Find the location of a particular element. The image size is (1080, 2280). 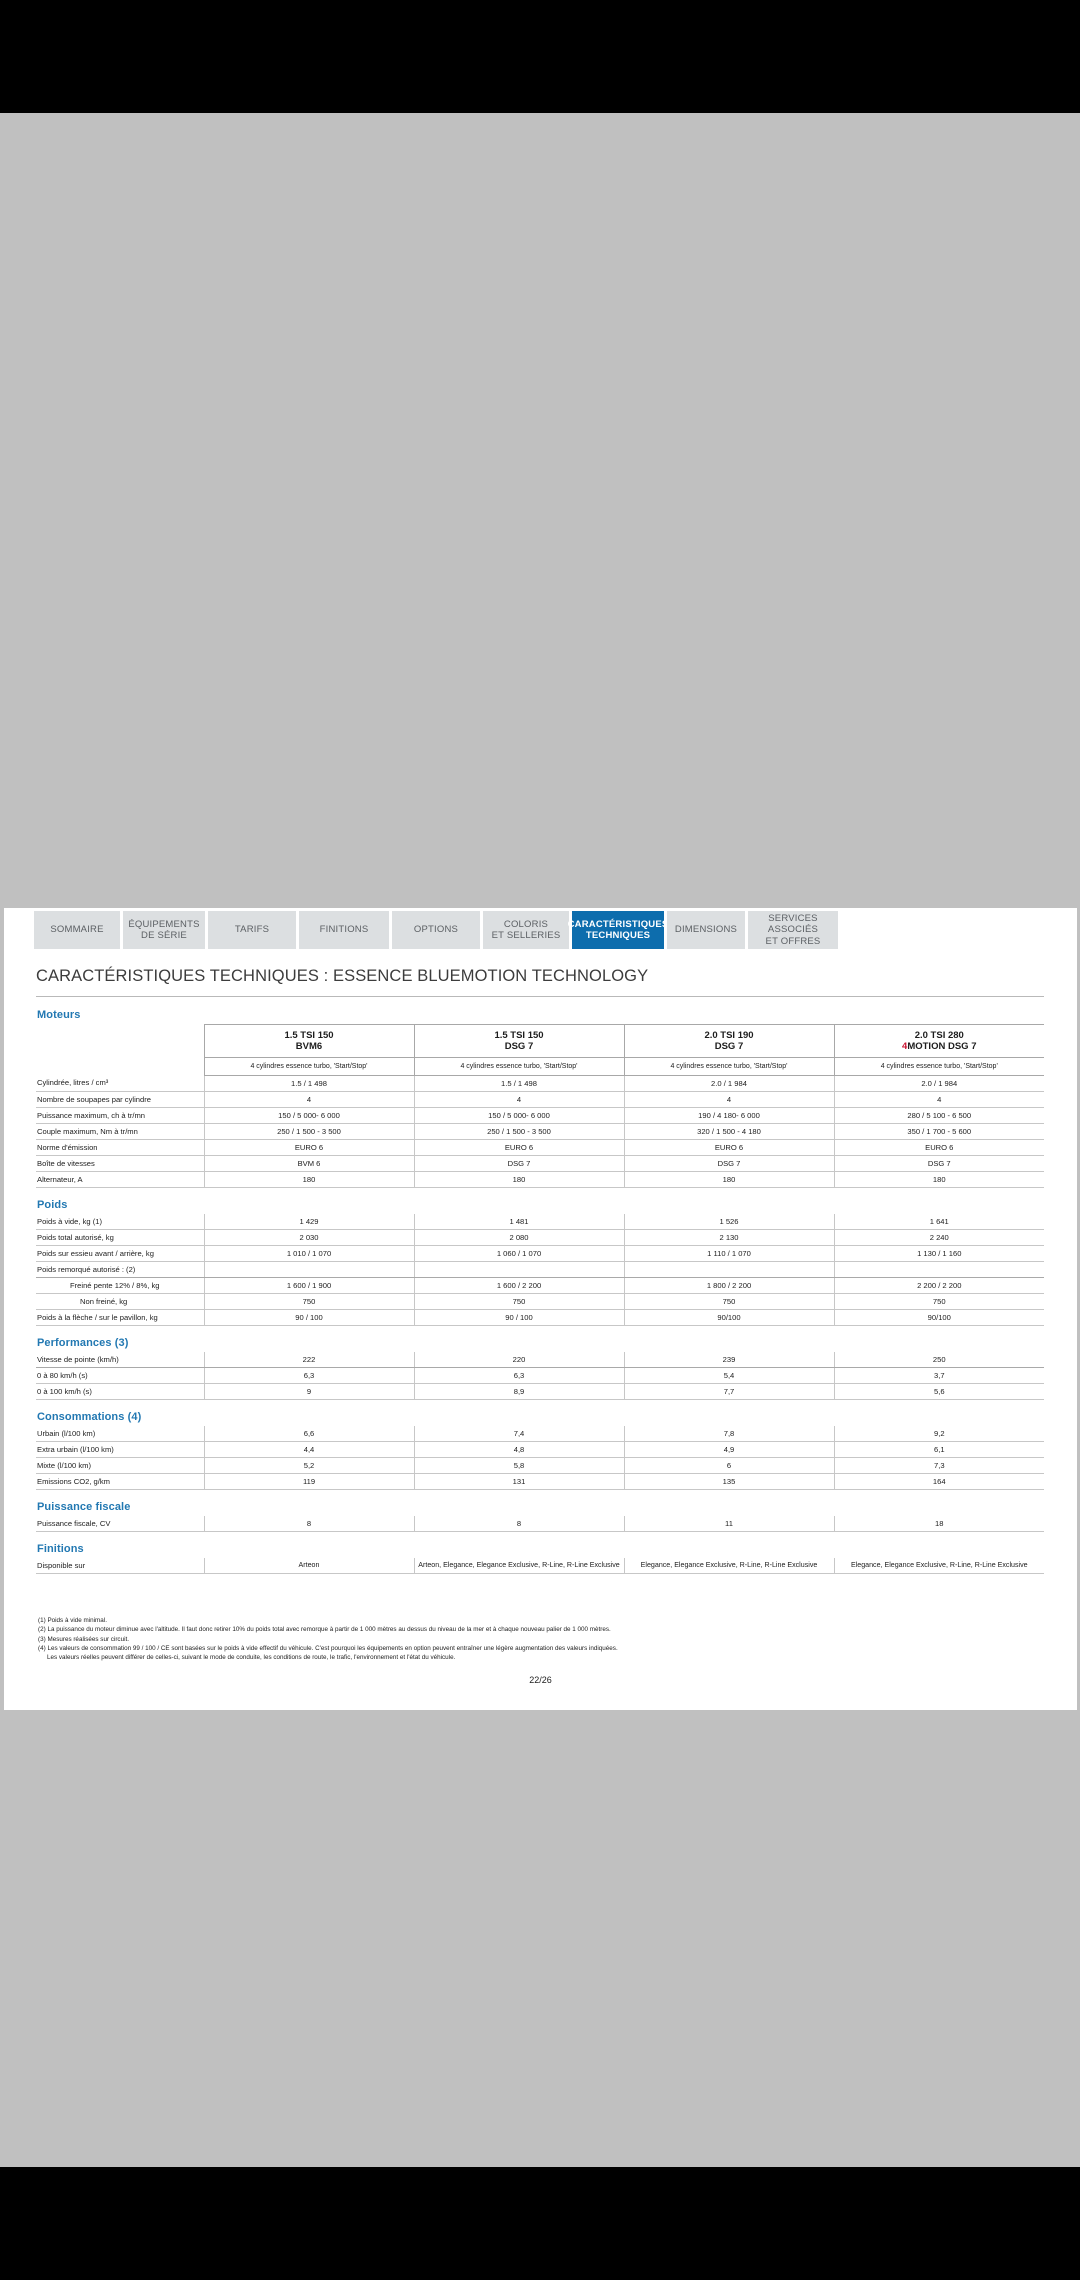

page-number: 22/26 is located at coordinates (540, 1680).